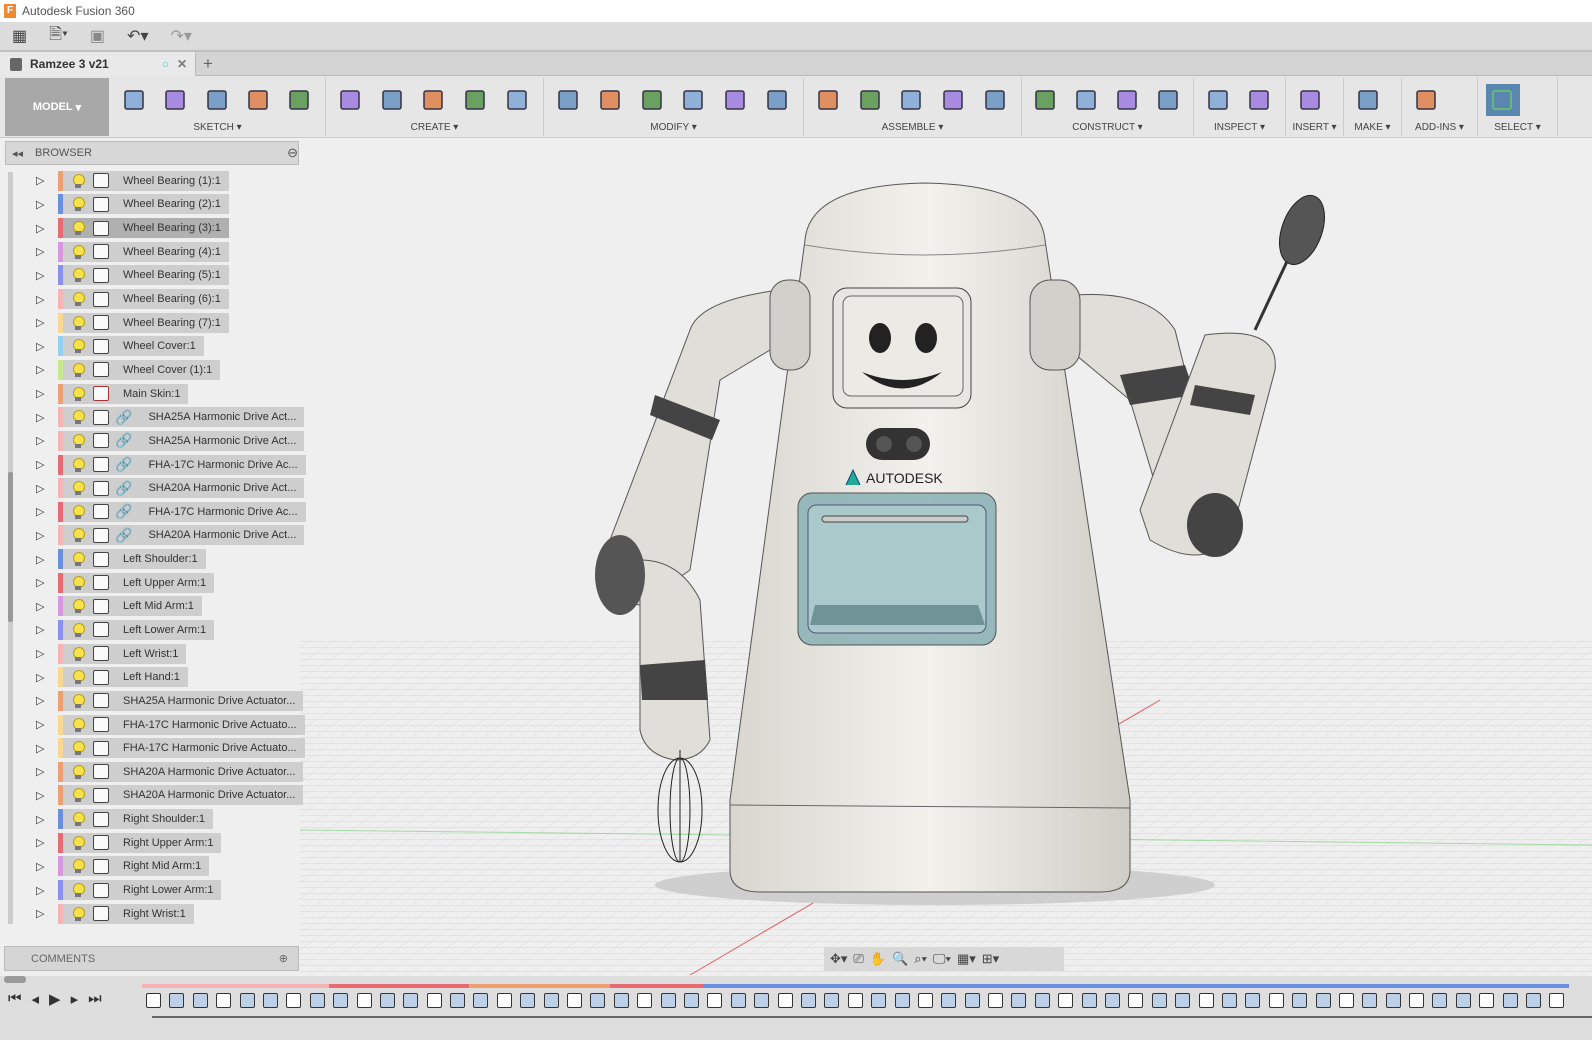  I want to click on browser-item: ▷ Wheel Bearing (4):1, so click(171, 252).